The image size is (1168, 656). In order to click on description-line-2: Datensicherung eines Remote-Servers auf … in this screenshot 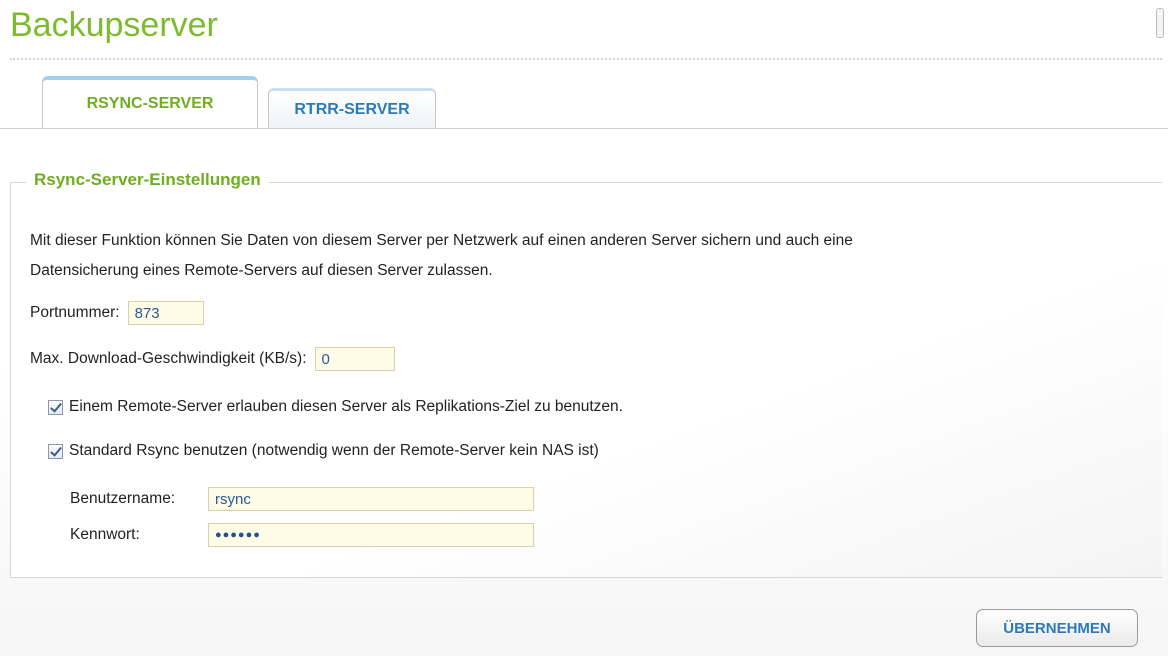, I will do `click(261, 270)`.